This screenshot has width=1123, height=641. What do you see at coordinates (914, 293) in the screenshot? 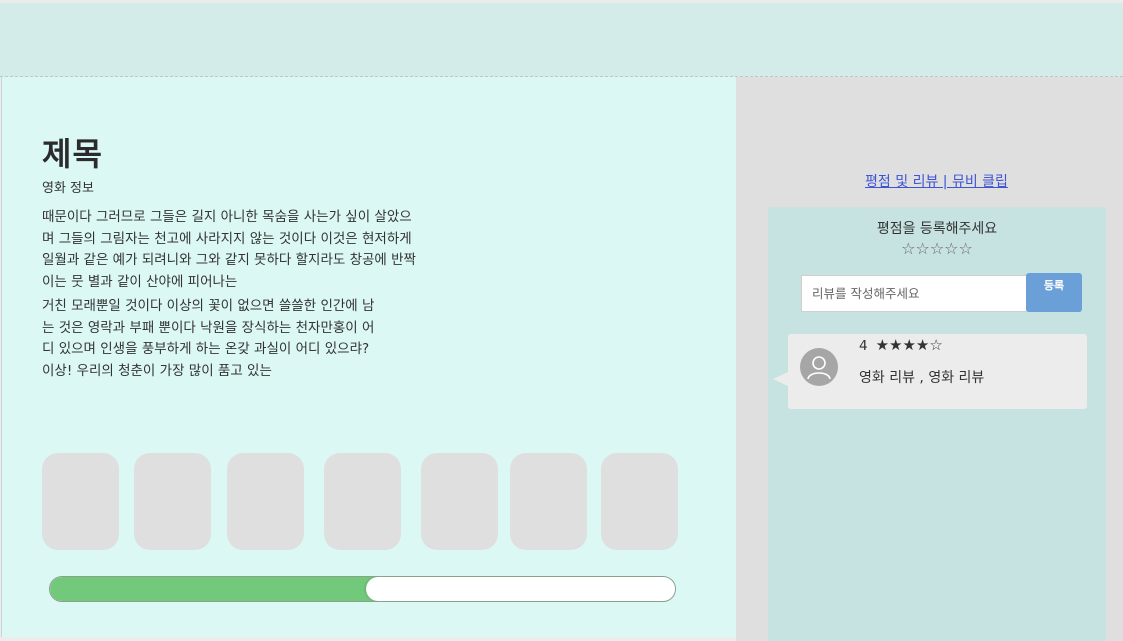
I see `review-input` at bounding box center [914, 293].